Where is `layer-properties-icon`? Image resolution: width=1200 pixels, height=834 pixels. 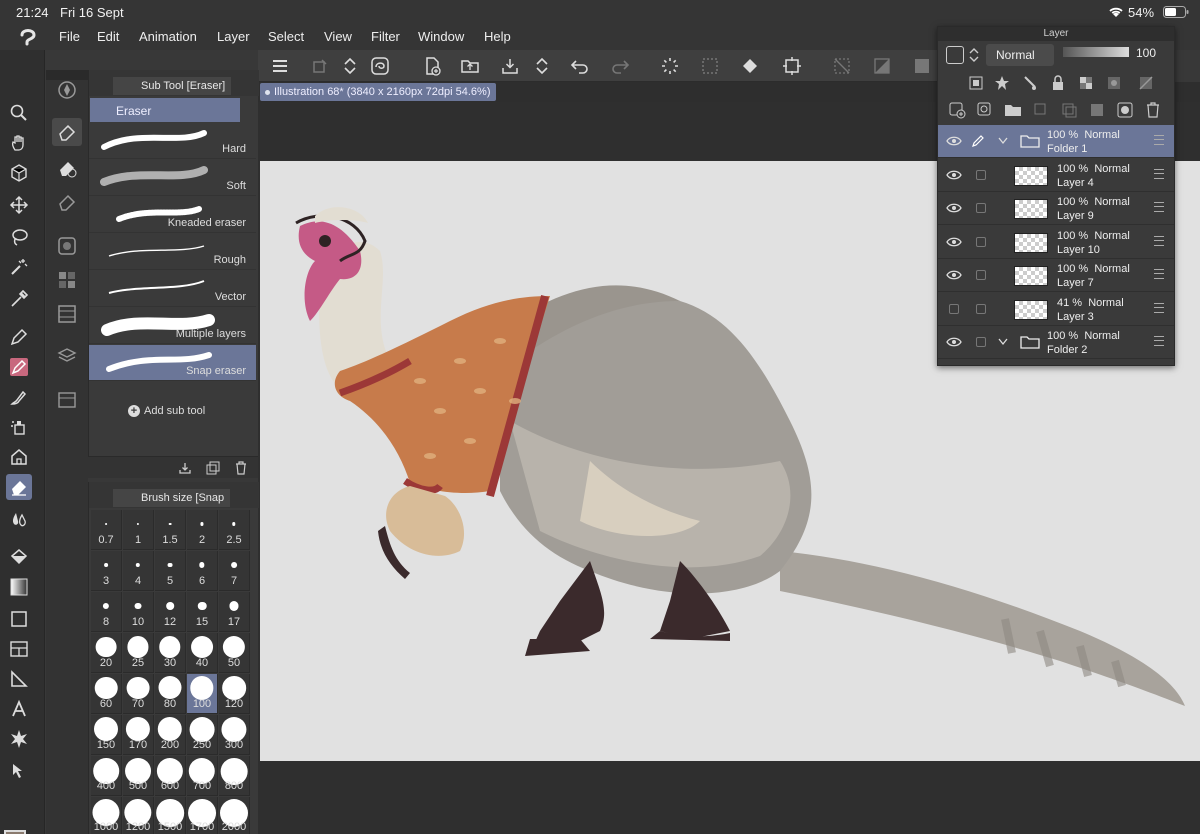 layer-properties-icon is located at coordinates (67, 356).